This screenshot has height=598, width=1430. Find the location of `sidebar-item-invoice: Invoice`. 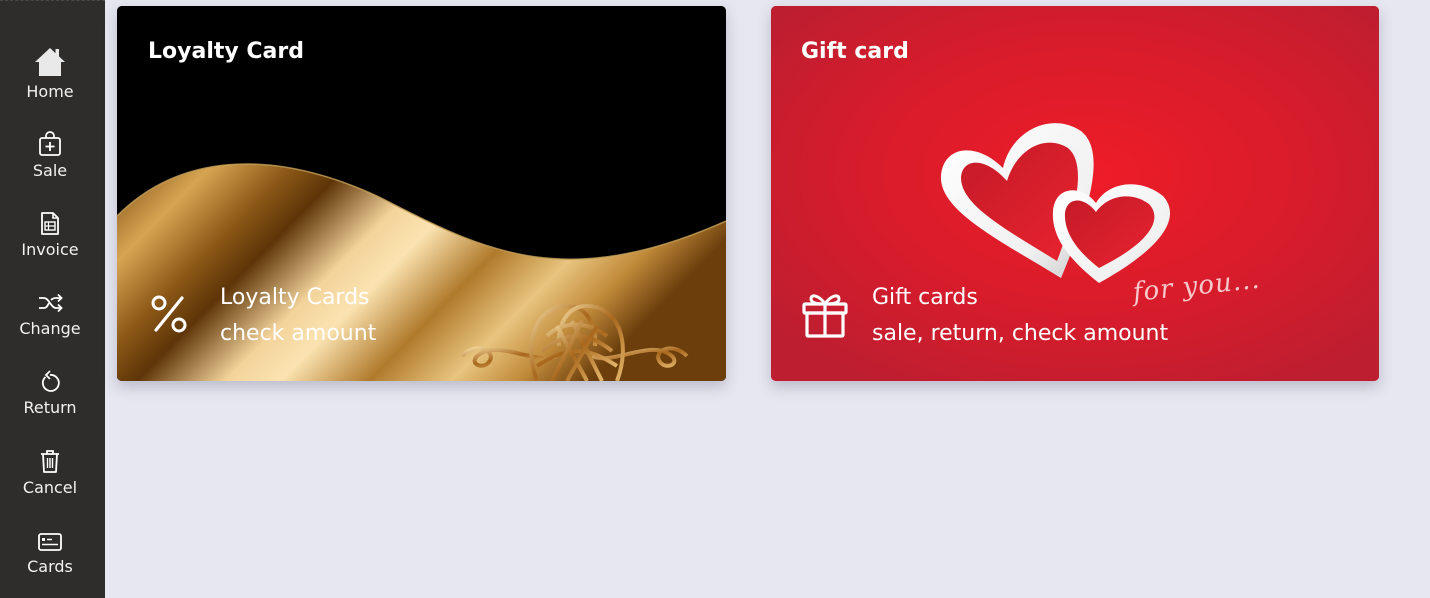

sidebar-item-invoice: Invoice is located at coordinates (50, 237).